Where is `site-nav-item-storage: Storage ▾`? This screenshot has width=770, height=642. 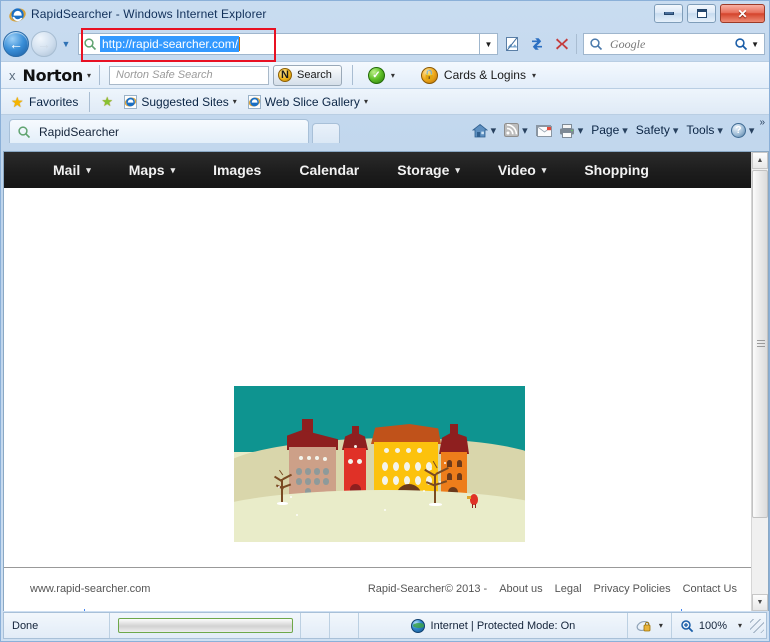
site-nav-item-storage: Storage ▾ is located at coordinates (428, 170).